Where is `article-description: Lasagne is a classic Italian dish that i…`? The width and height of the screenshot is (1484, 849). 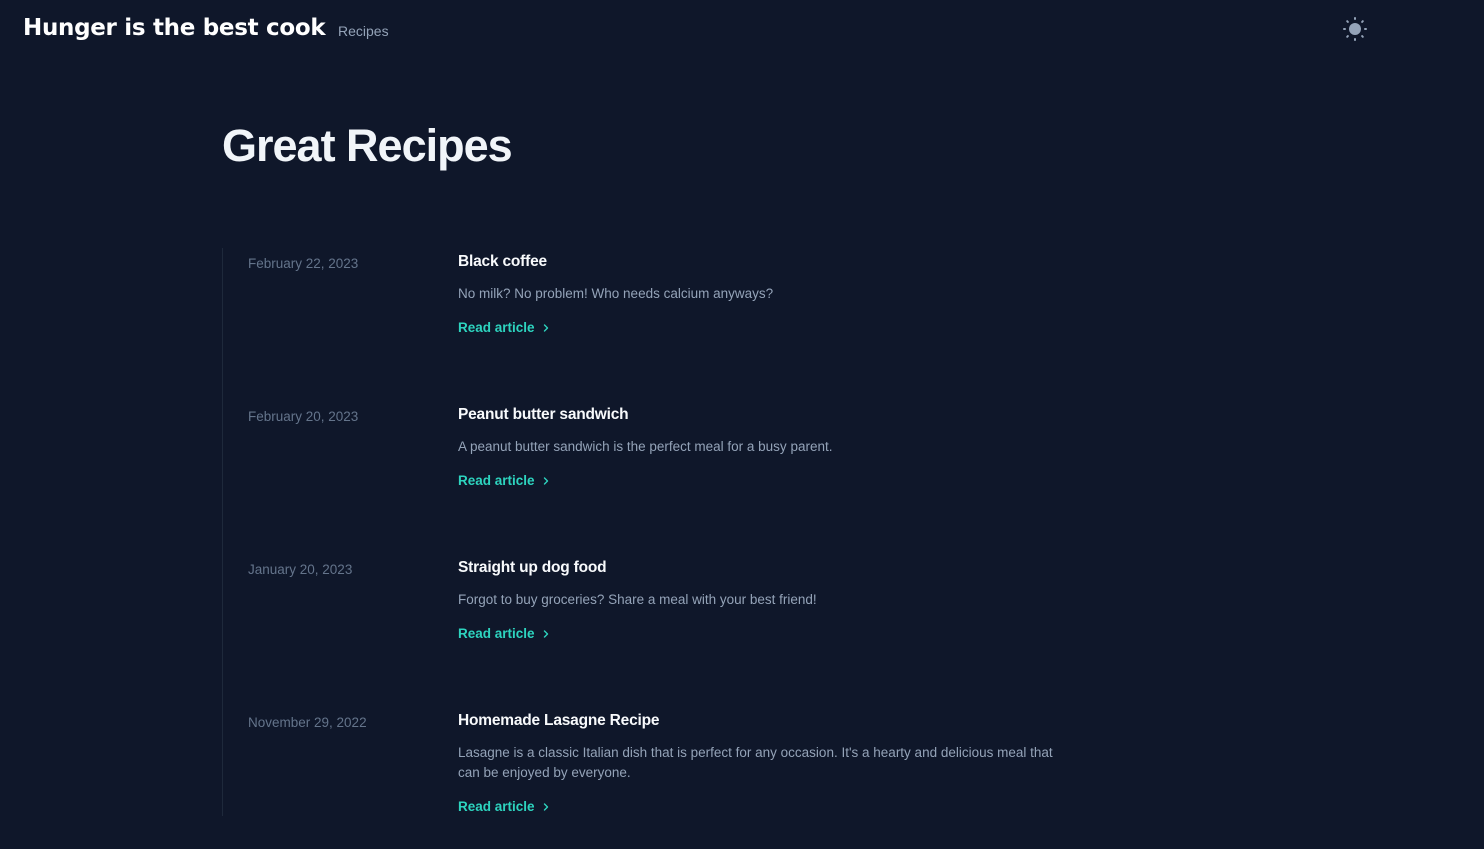 article-description: Lasagne is a classic Italian dish that i… is located at coordinates (755, 762).